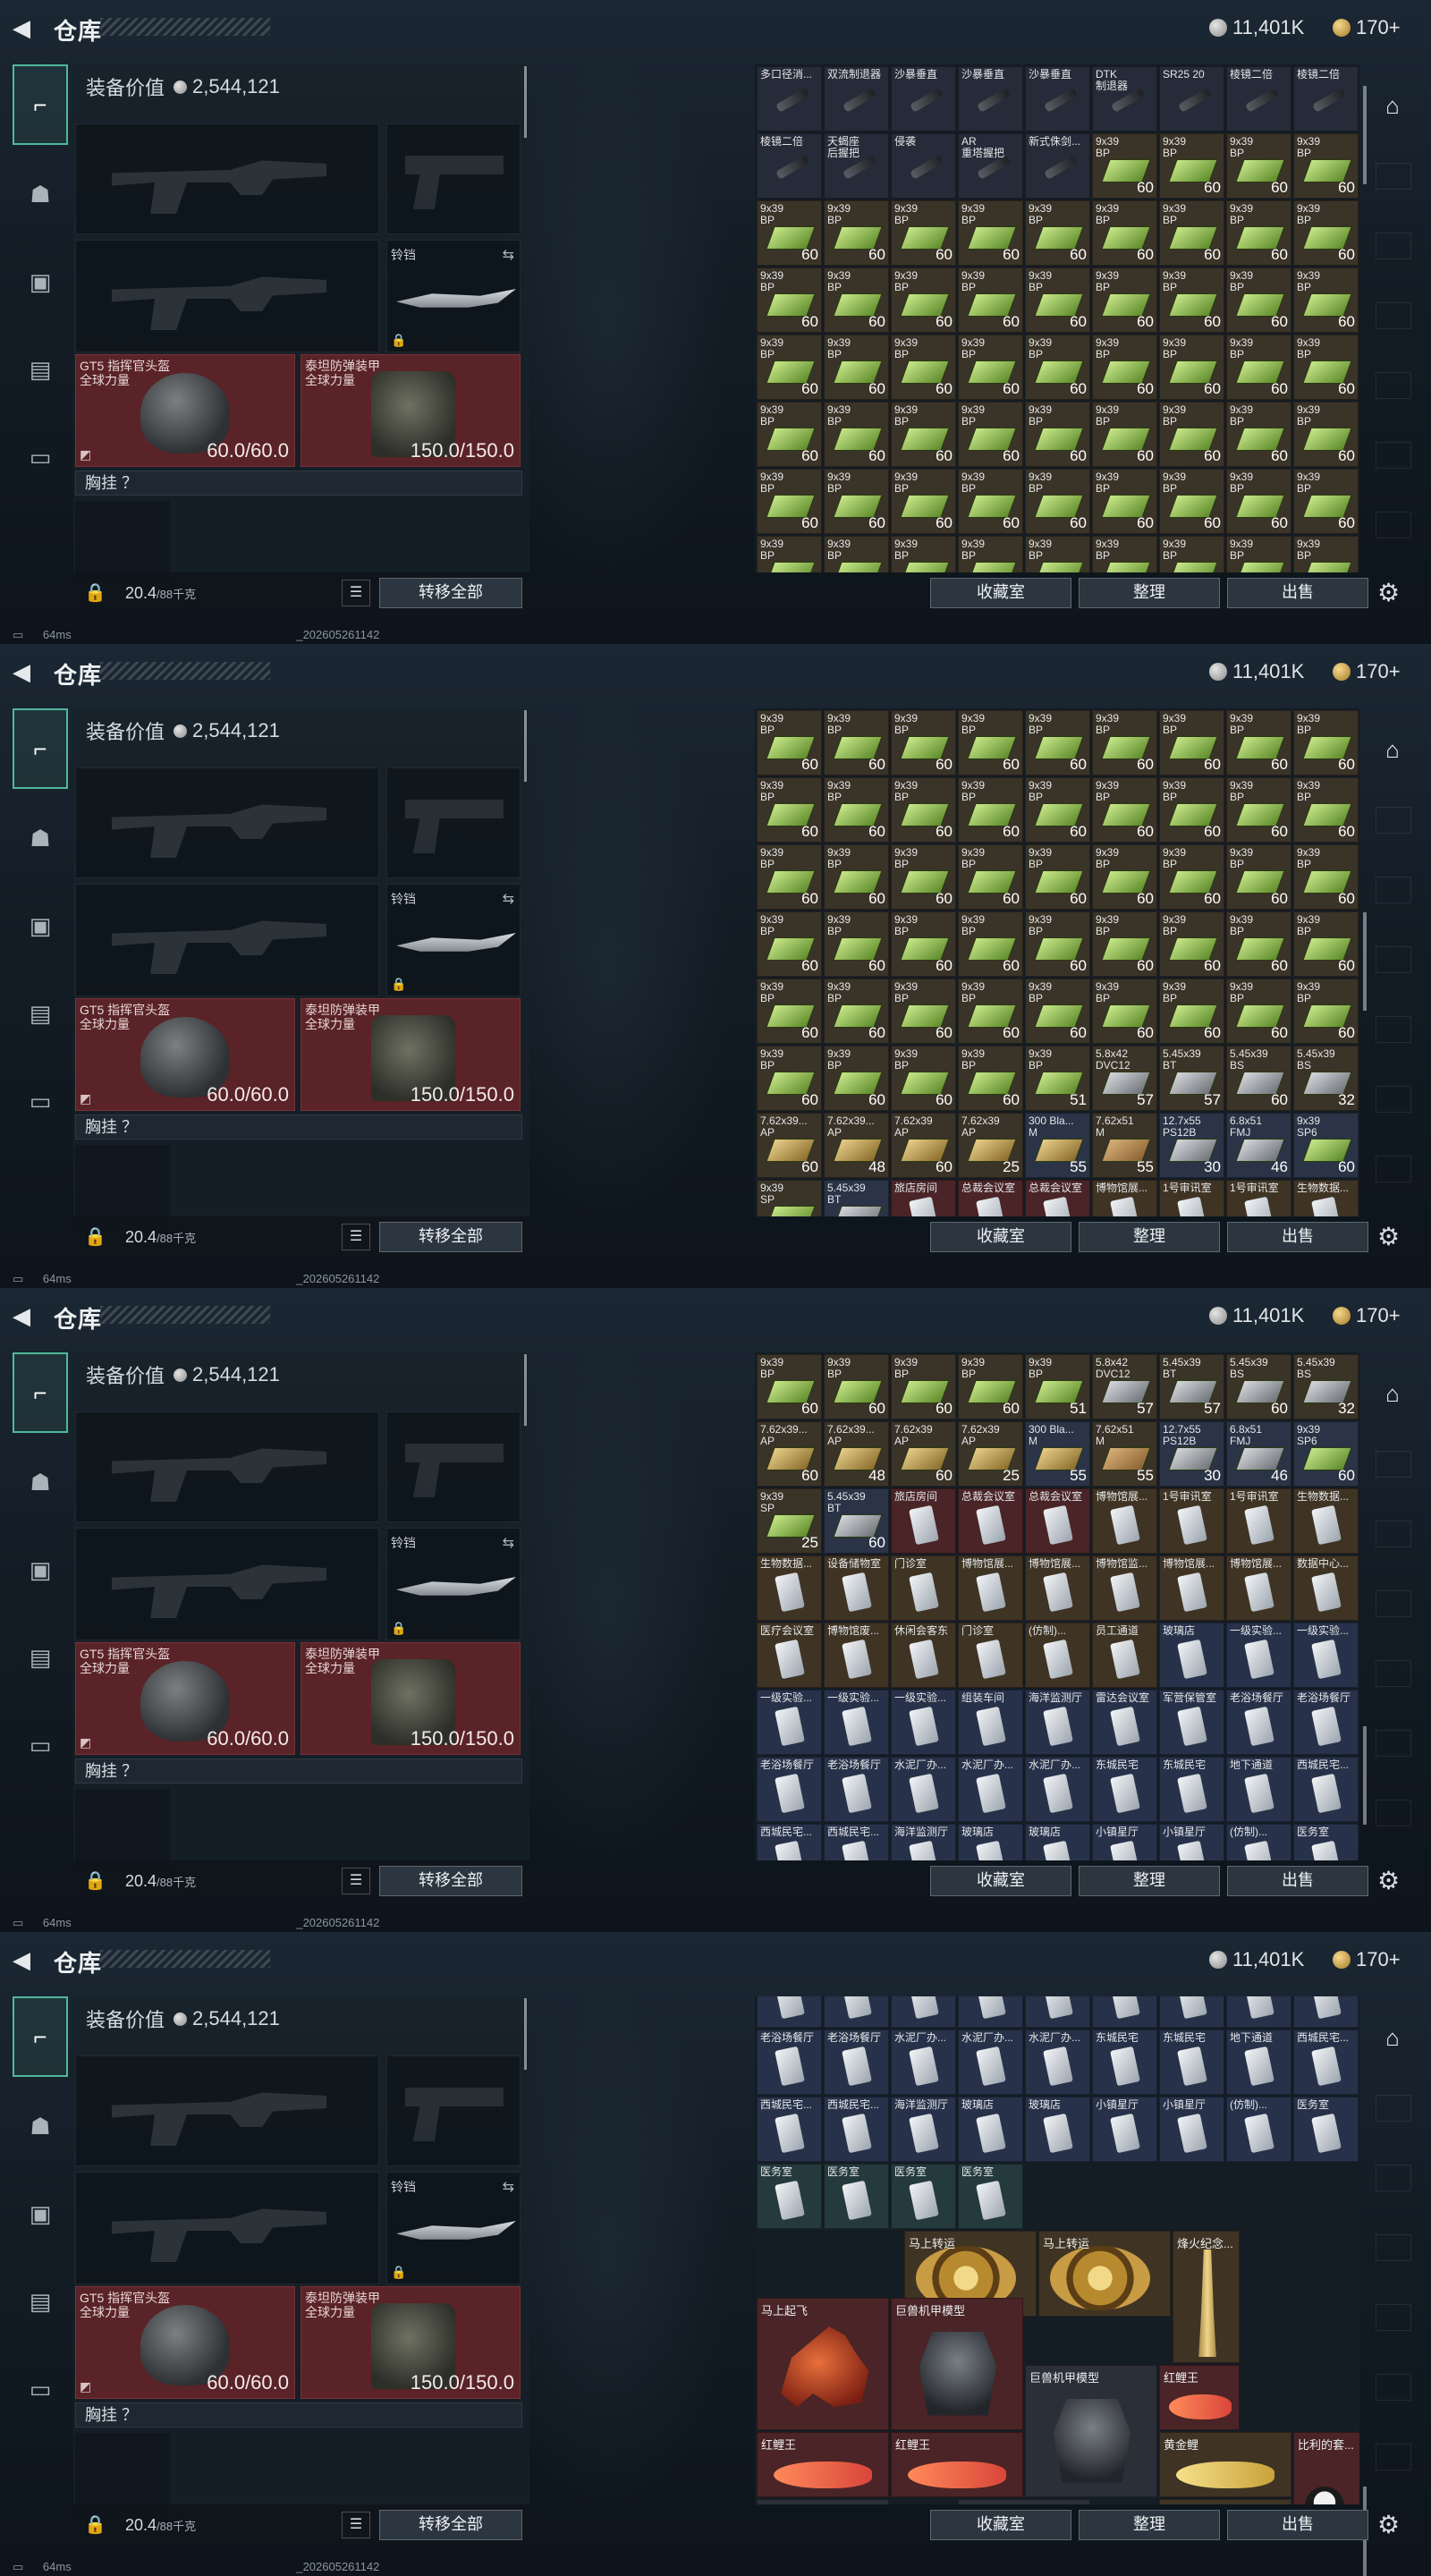 The height and width of the screenshot is (2576, 1431). Describe the element at coordinates (1192, 2129) in the screenshot. I see `inventory-item: 小镇星厅` at that location.